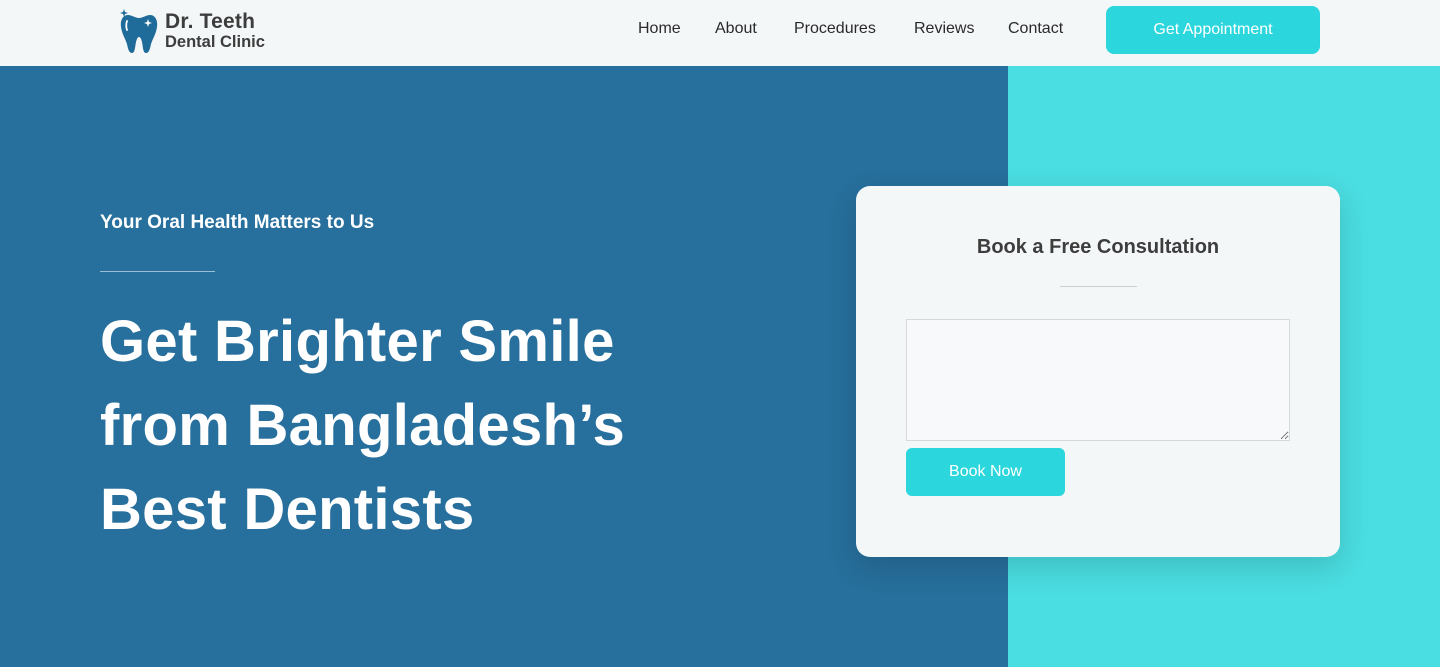  What do you see at coordinates (985, 472) in the screenshot?
I see `book-now-button: Book Now` at bounding box center [985, 472].